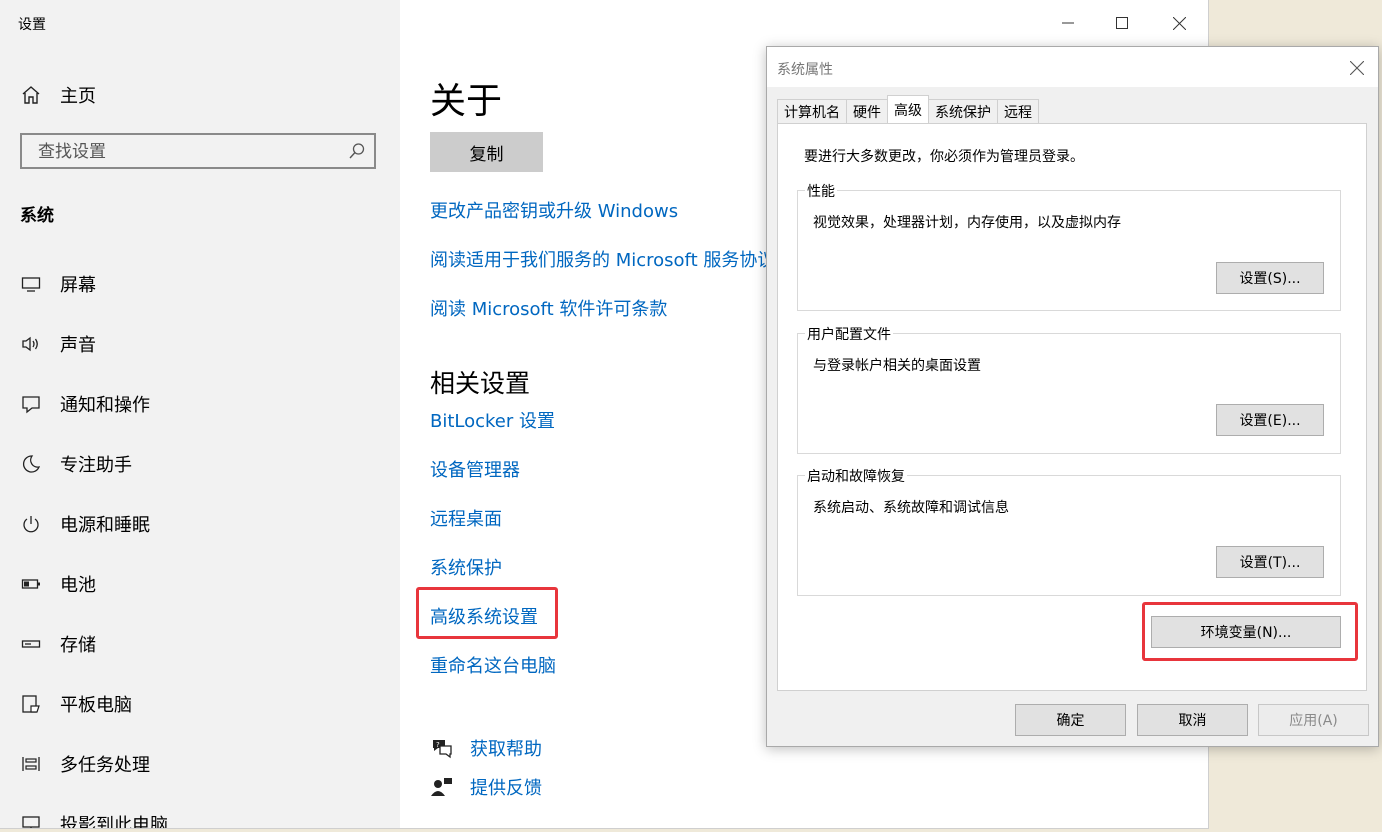  I want to click on user-profiles-desc: 与登录帐户相关的桌面设置, so click(897, 366).